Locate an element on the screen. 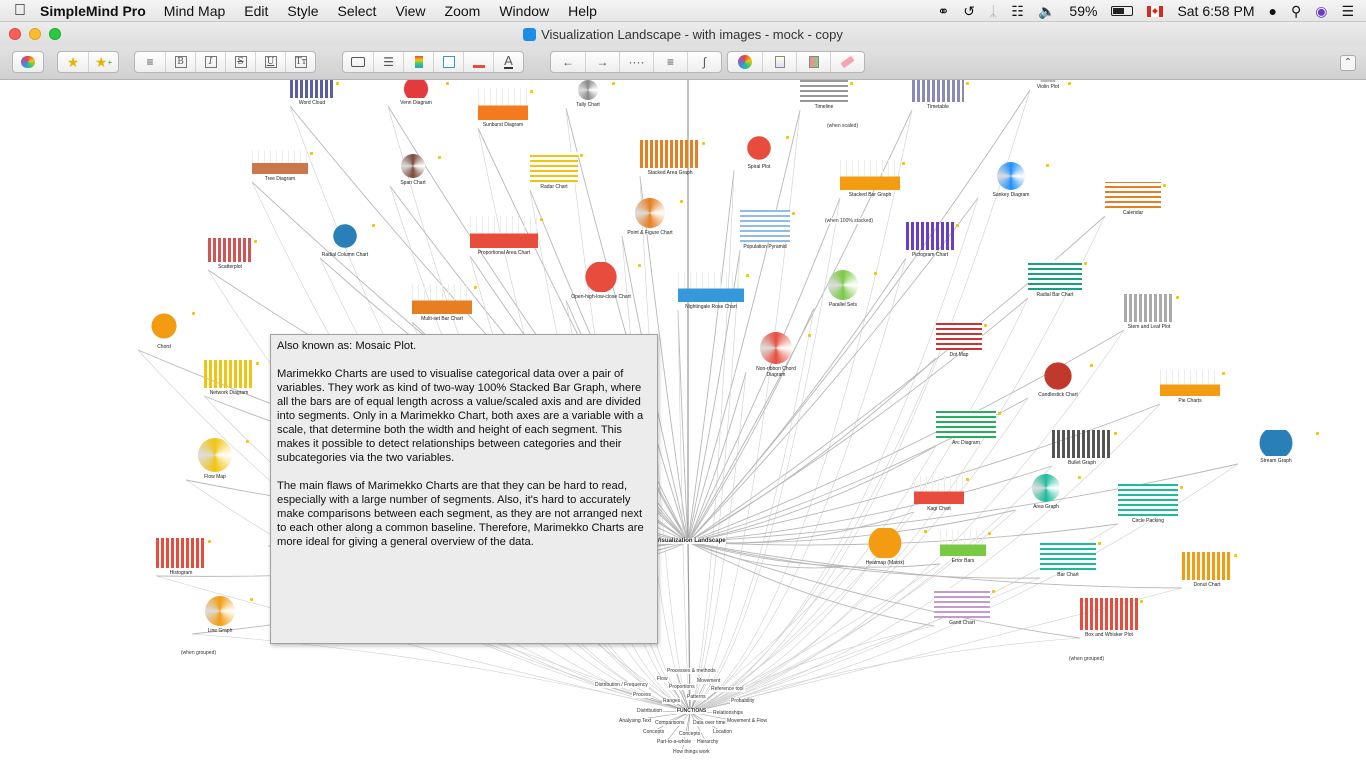  topic-node: Bar Chart is located at coordinates (1068, 559).